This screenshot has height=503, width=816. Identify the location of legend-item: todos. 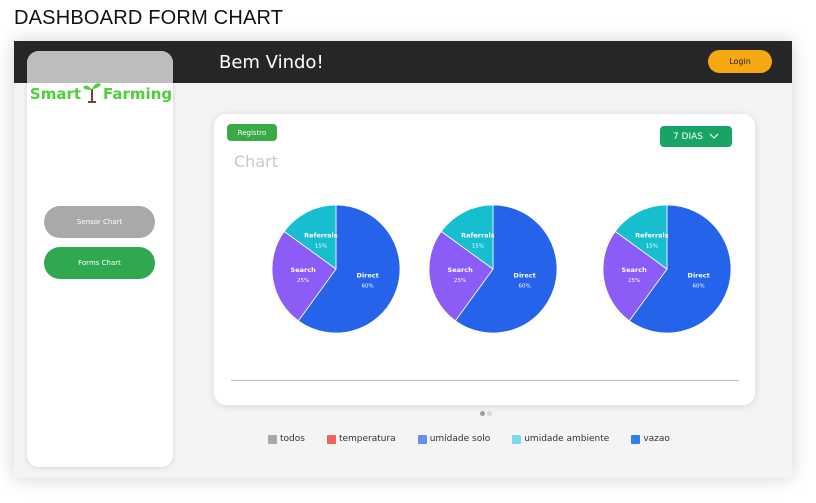
(286, 439).